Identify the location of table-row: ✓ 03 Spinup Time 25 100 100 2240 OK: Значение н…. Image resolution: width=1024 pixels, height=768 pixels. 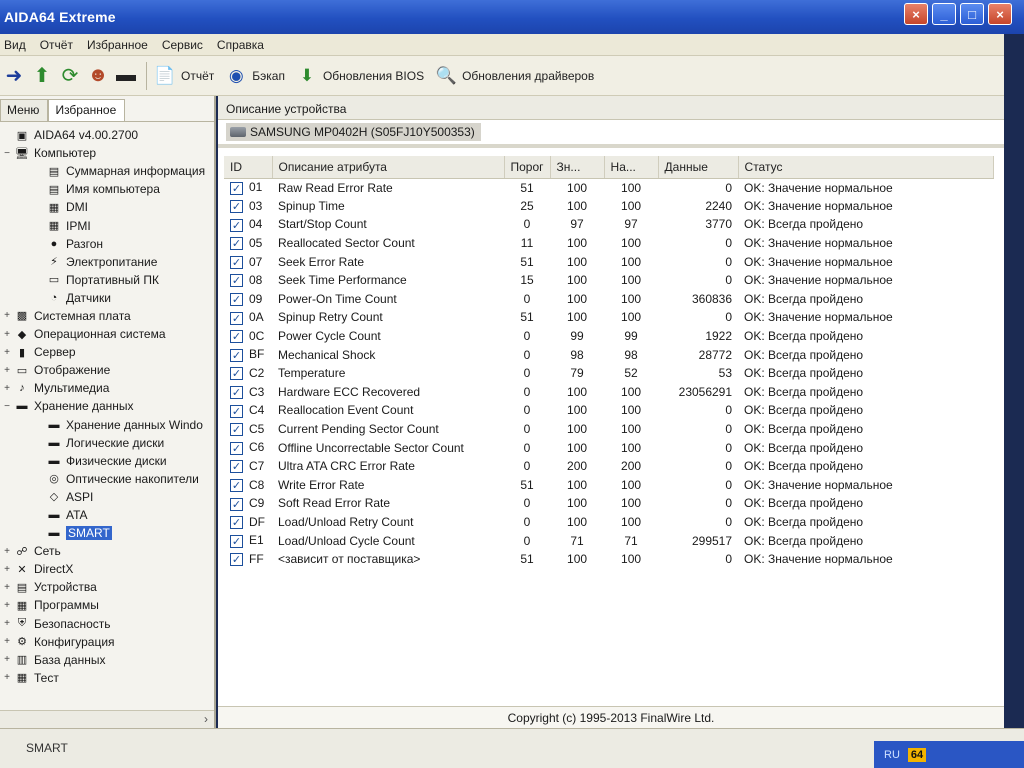
(609, 206).